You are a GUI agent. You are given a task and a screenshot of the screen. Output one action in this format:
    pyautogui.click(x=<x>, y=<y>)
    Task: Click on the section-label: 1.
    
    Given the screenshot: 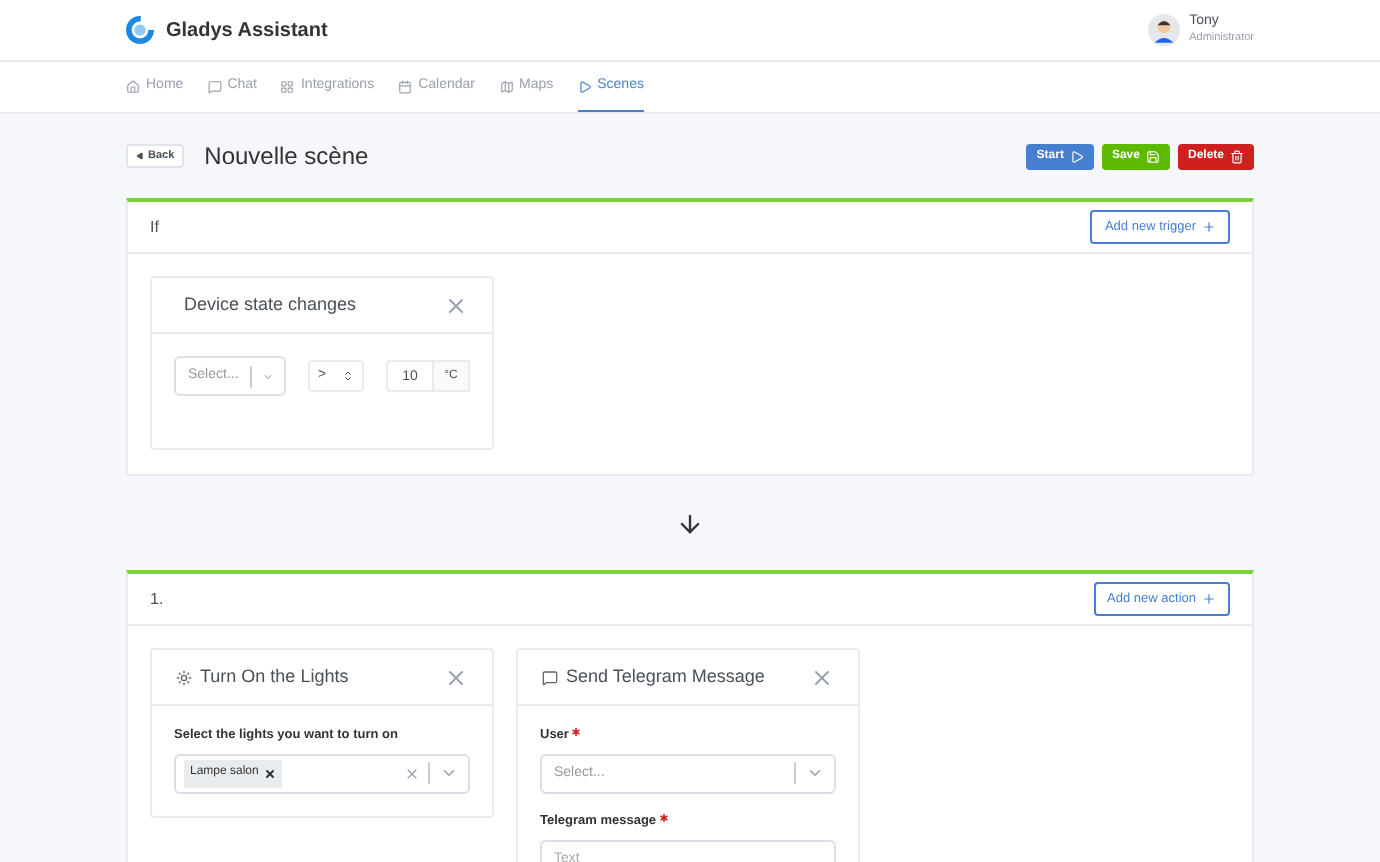 What is the action you would take?
    pyautogui.click(x=158, y=599)
    